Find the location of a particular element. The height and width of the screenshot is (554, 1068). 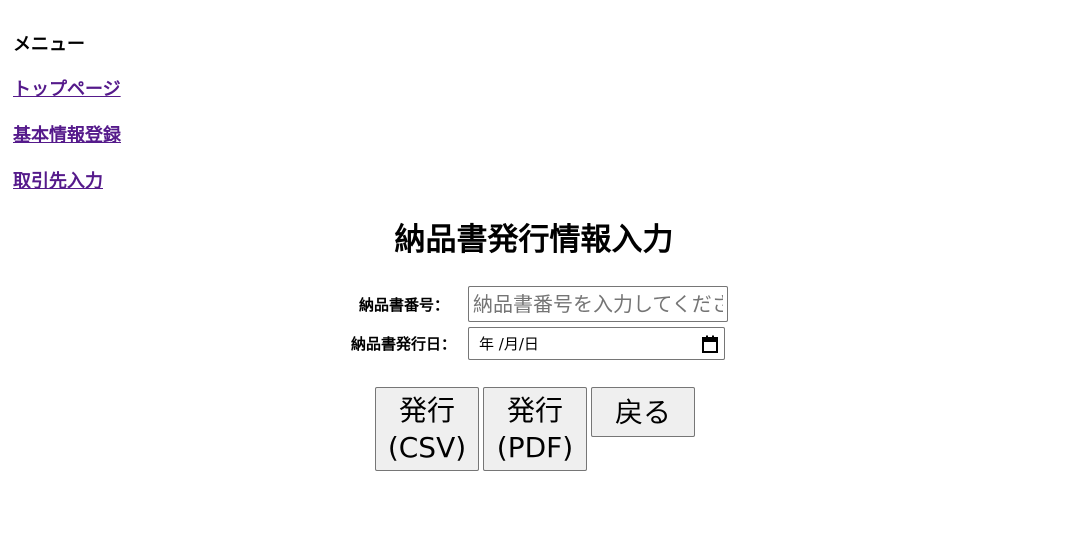

page-title: 納品書発行情報入力 is located at coordinates (534, 240).